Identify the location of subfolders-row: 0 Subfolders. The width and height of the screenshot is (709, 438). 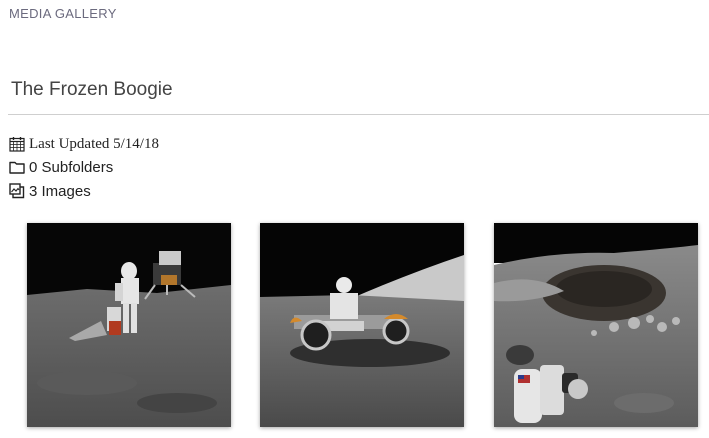
(61, 167).